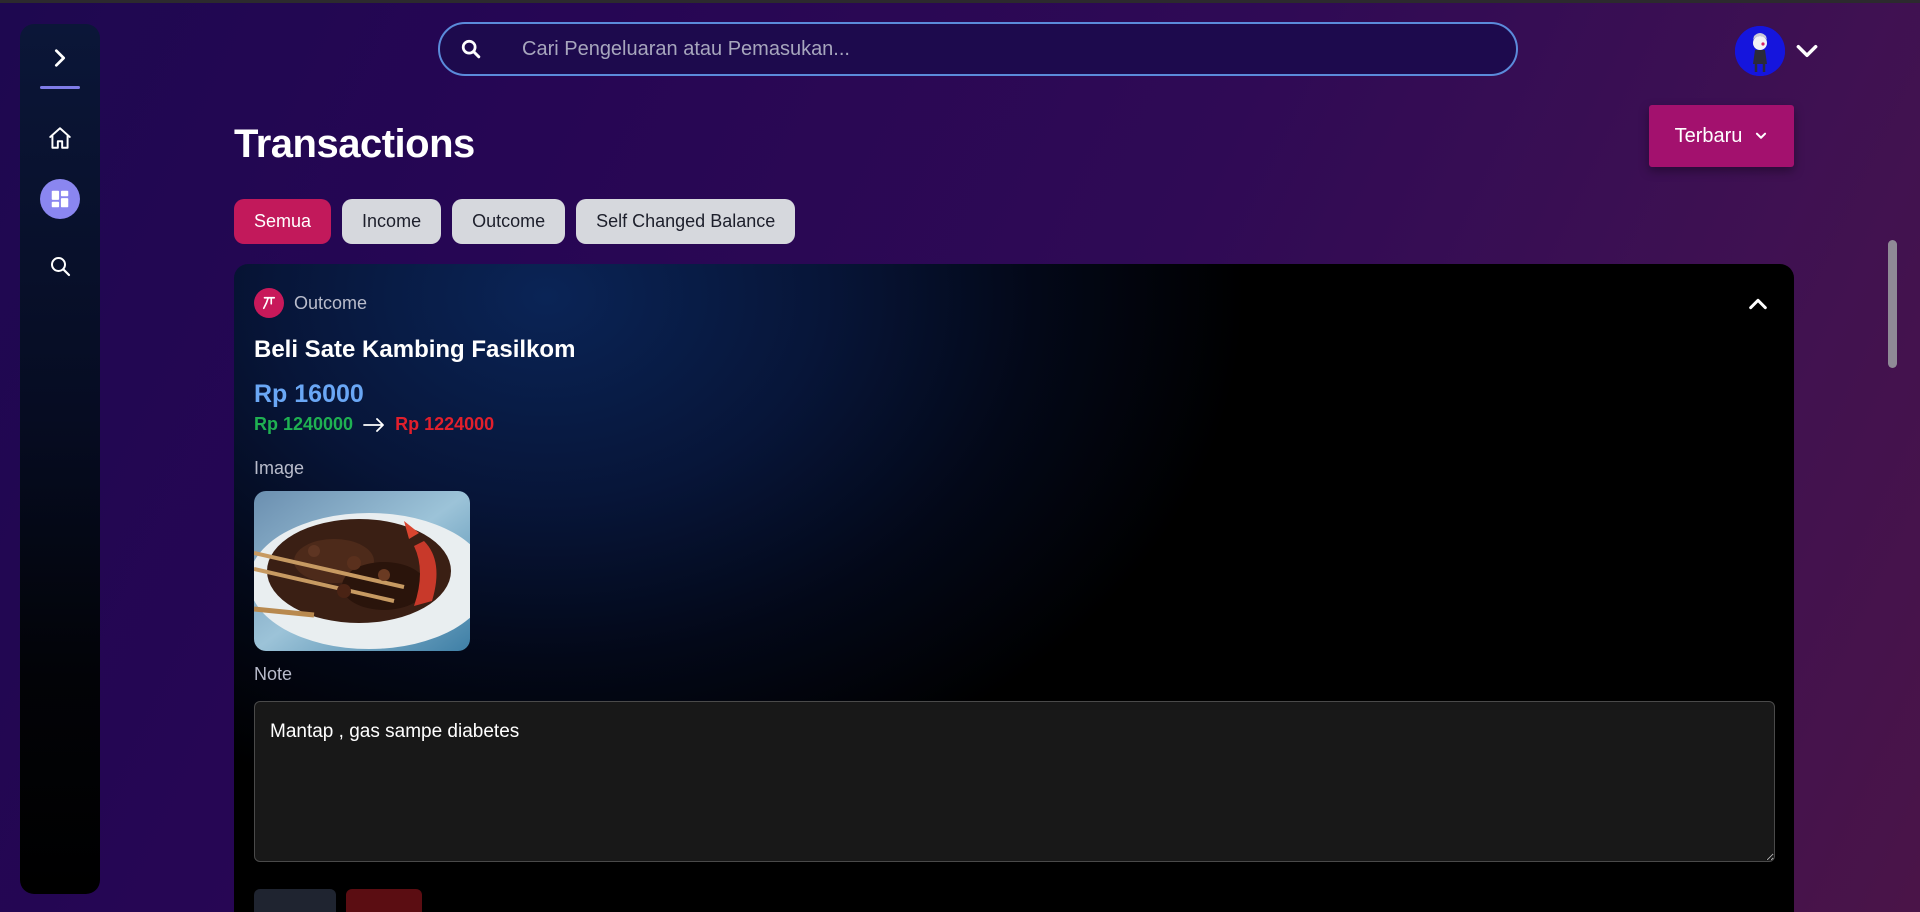  I want to click on arrow-right-icon, so click(373, 424).